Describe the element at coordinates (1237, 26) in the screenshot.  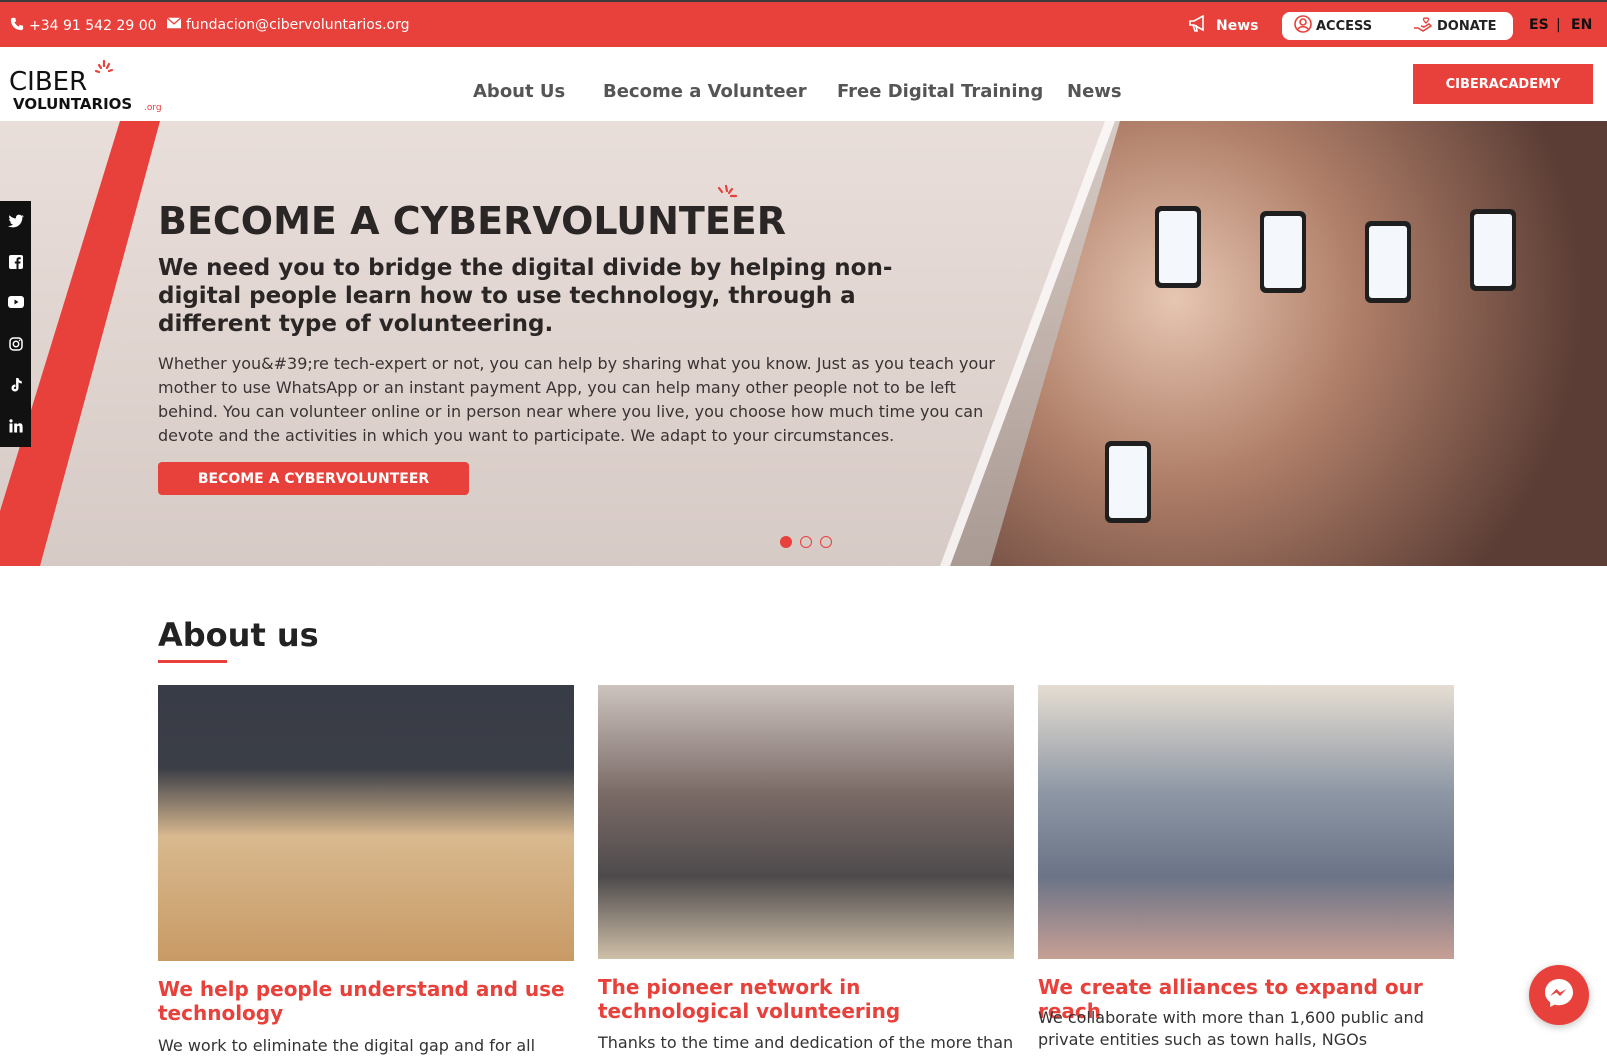
I see `news-label: News` at that location.